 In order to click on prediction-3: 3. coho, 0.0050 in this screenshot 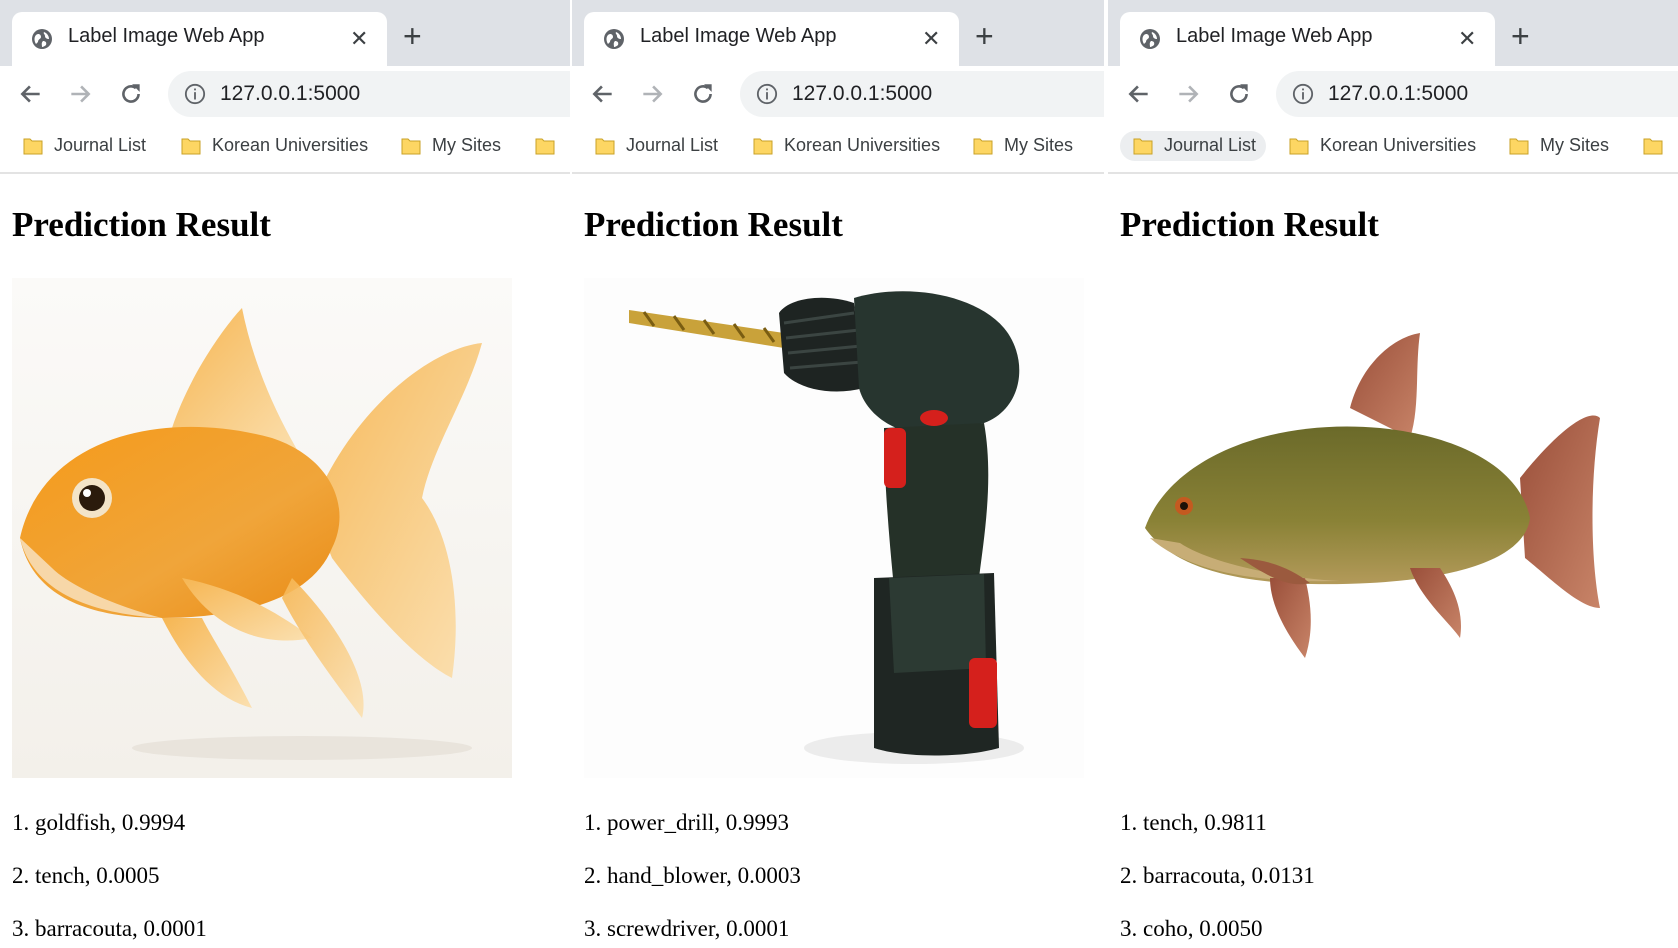, I will do `click(1191, 928)`.